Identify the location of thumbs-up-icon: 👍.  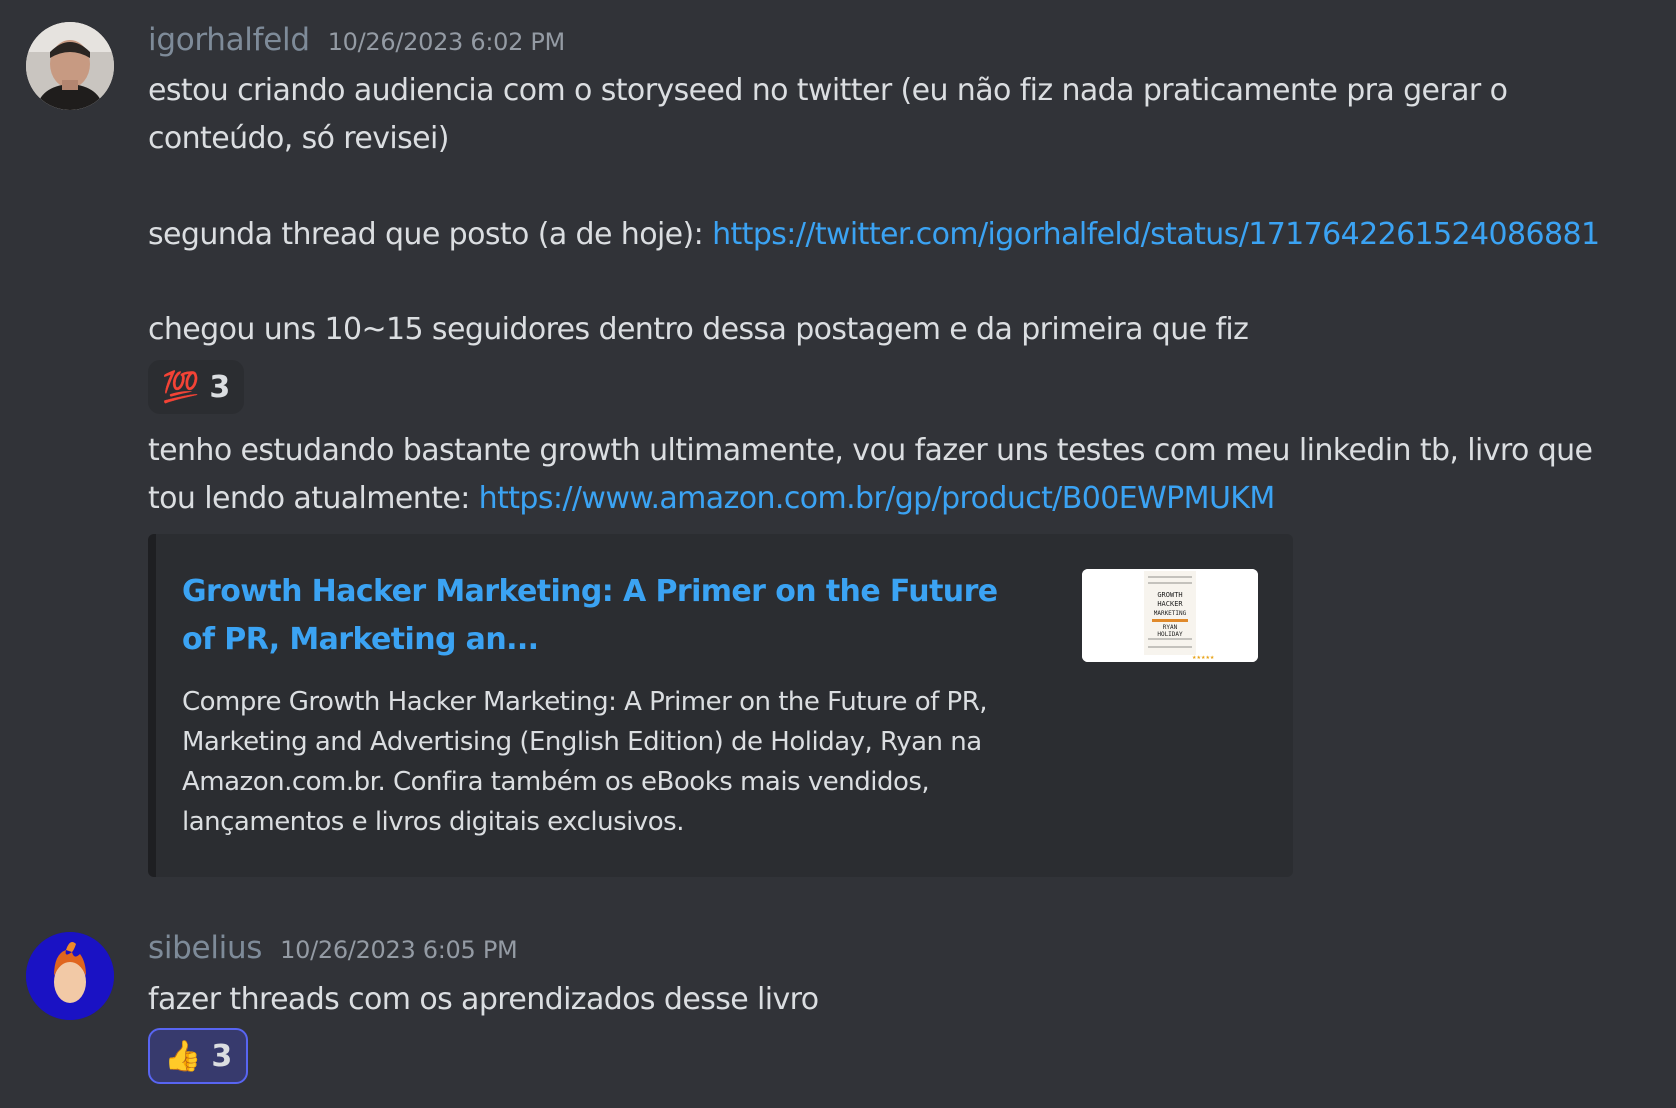
(183, 1056).